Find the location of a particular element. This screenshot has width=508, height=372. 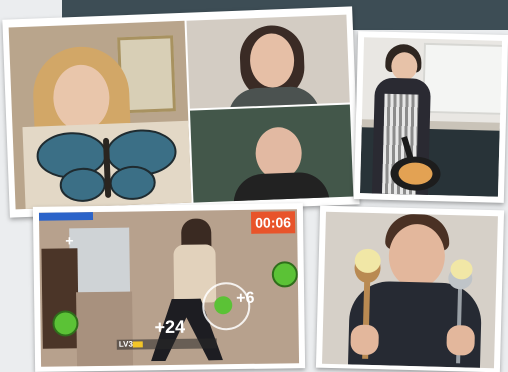

boy-hand-left is located at coordinates (365, 340).